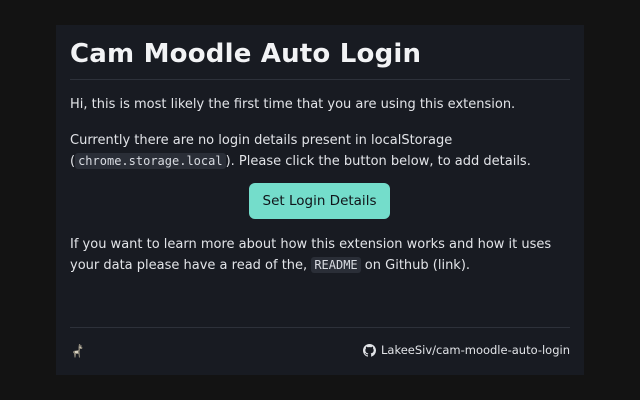 This screenshot has height=400, width=640. Describe the element at coordinates (369, 350) in the screenshot. I see `github-icon` at that location.